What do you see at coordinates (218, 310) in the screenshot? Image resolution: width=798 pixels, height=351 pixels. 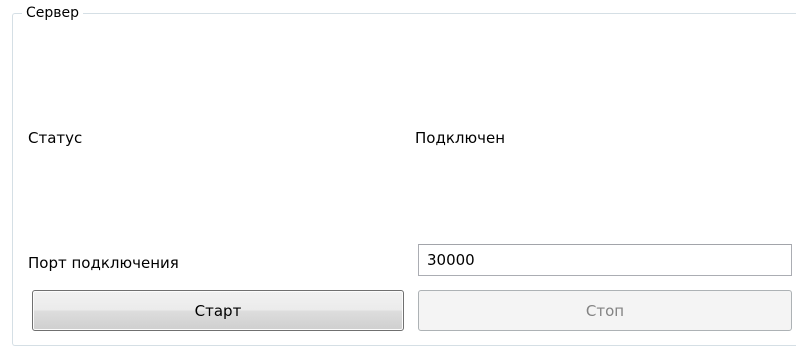 I see `start-button: Старт` at bounding box center [218, 310].